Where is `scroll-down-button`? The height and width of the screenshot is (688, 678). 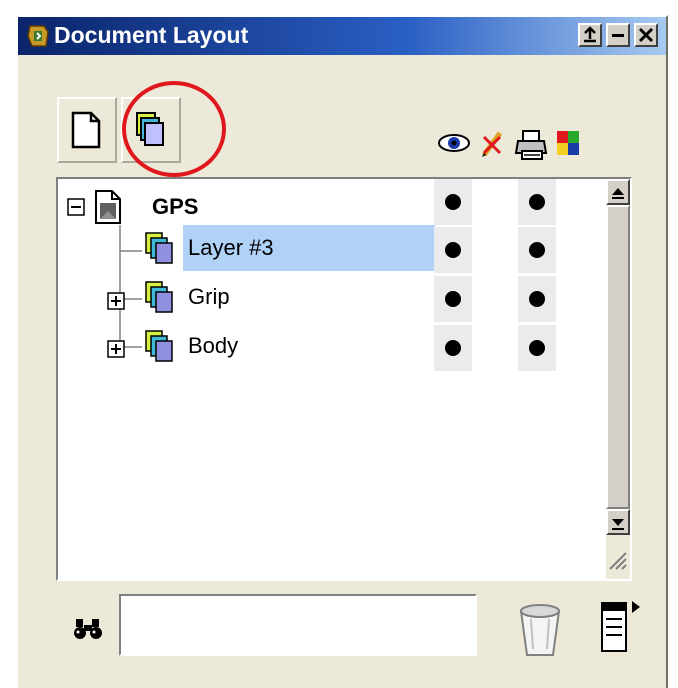 scroll-down-button is located at coordinates (618, 522).